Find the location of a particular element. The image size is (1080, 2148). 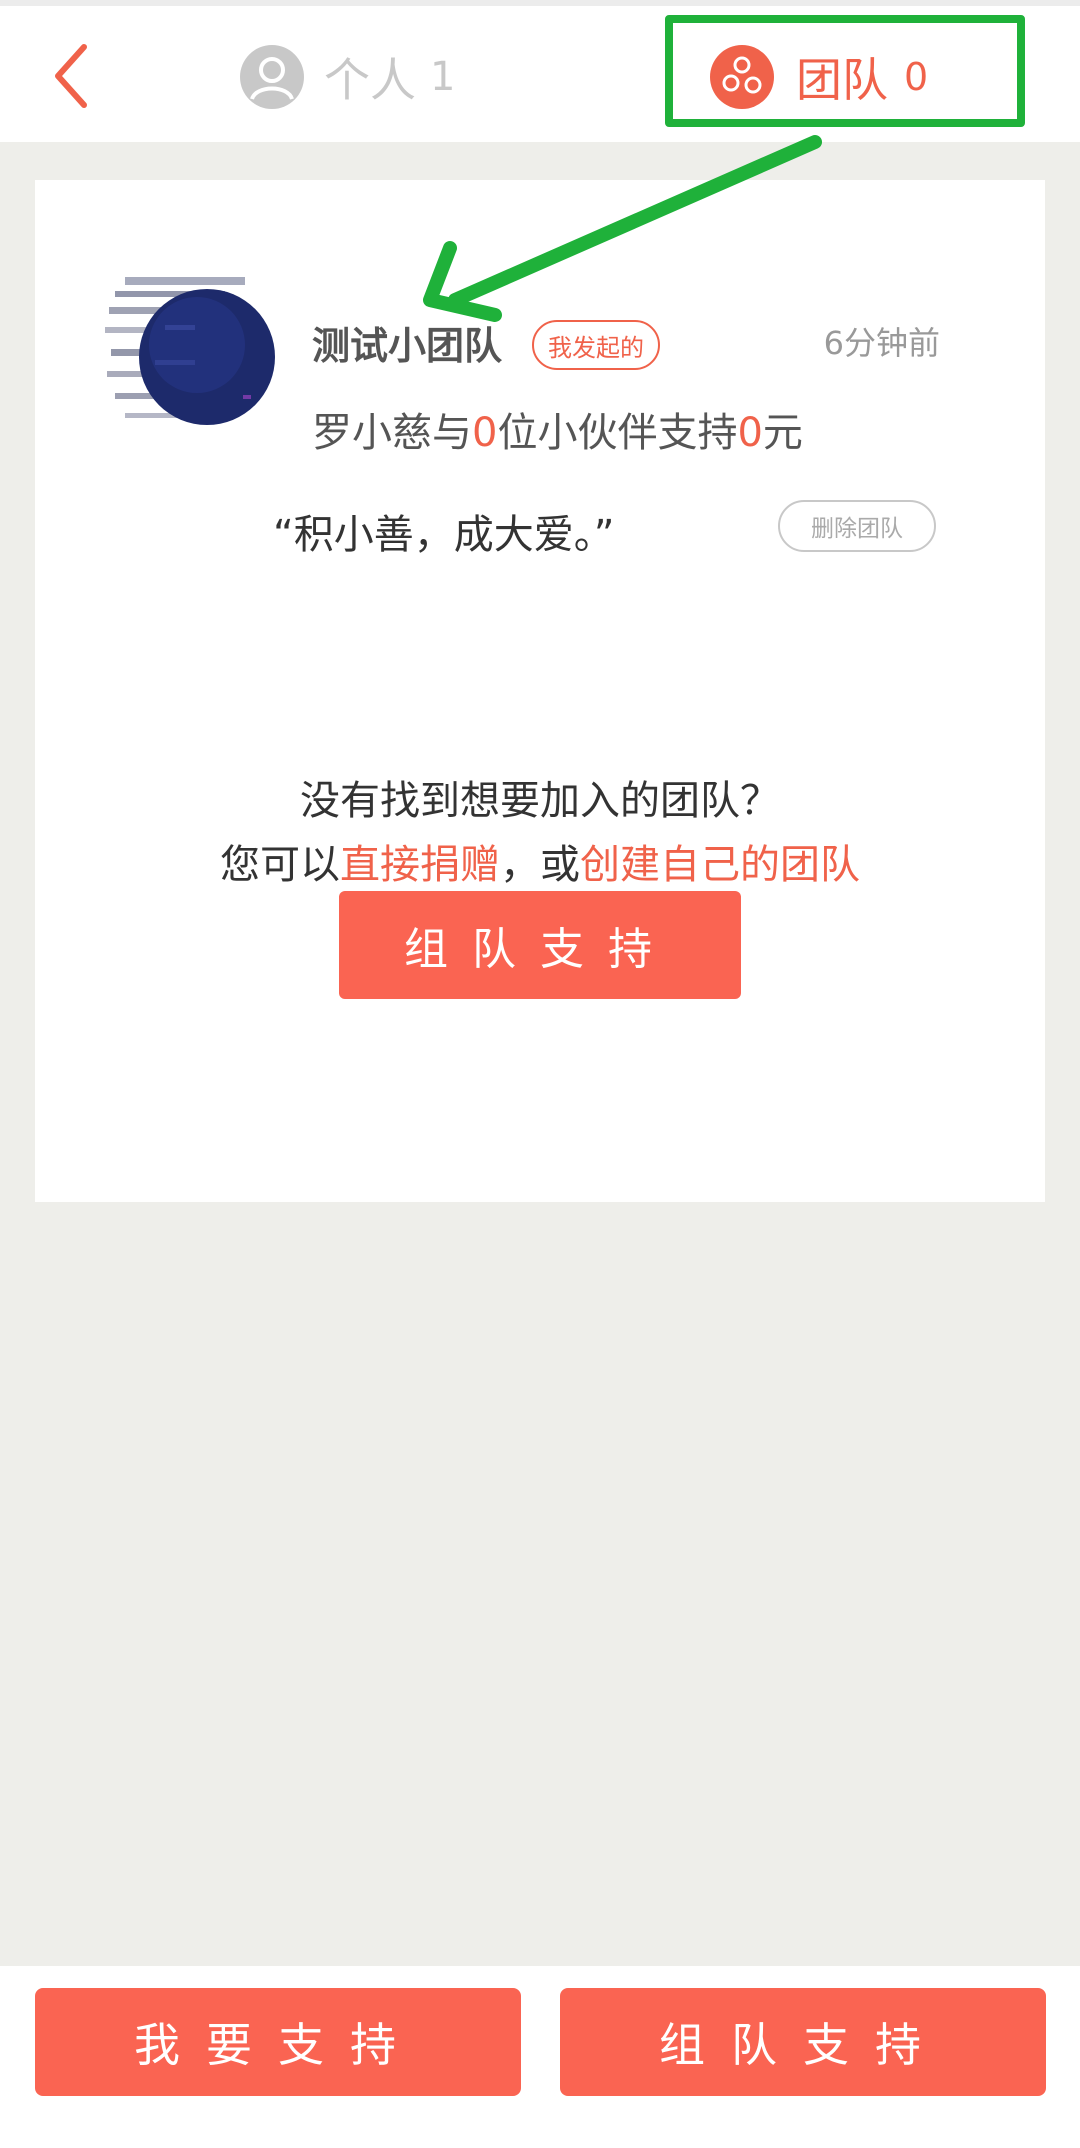

prompt-prefix: 您可以 is located at coordinates (280, 865).